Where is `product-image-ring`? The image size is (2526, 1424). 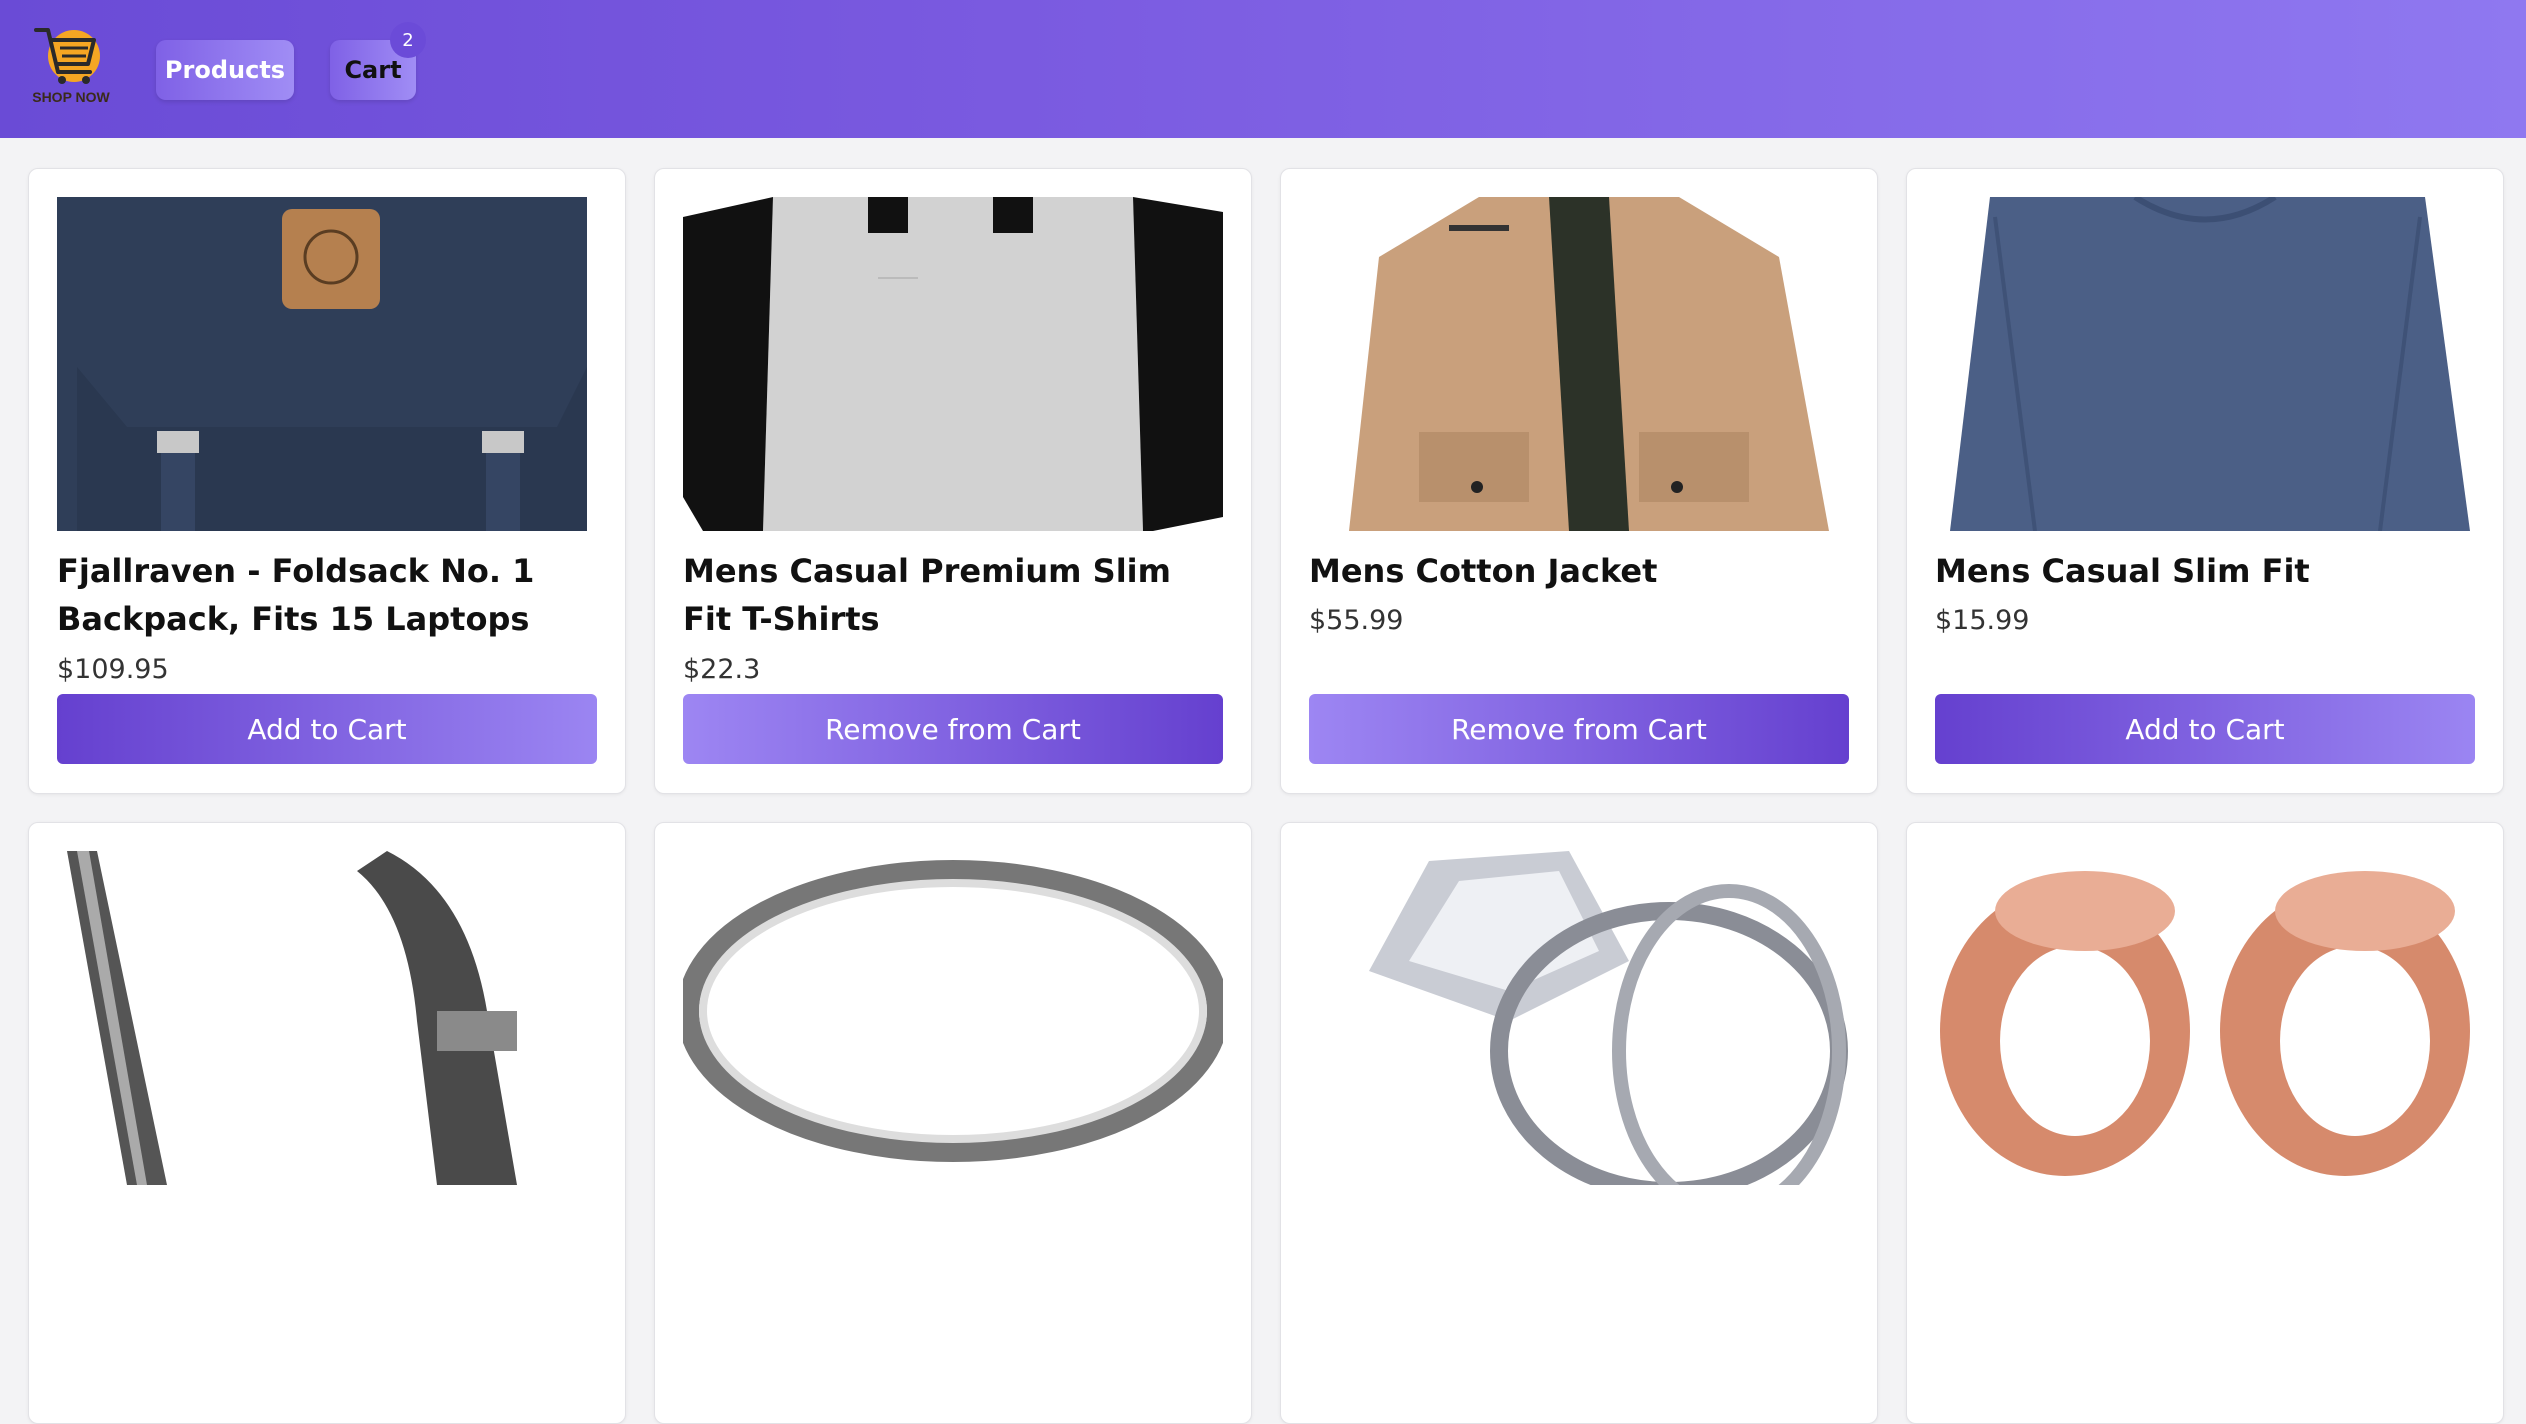 product-image-ring is located at coordinates (953, 1018).